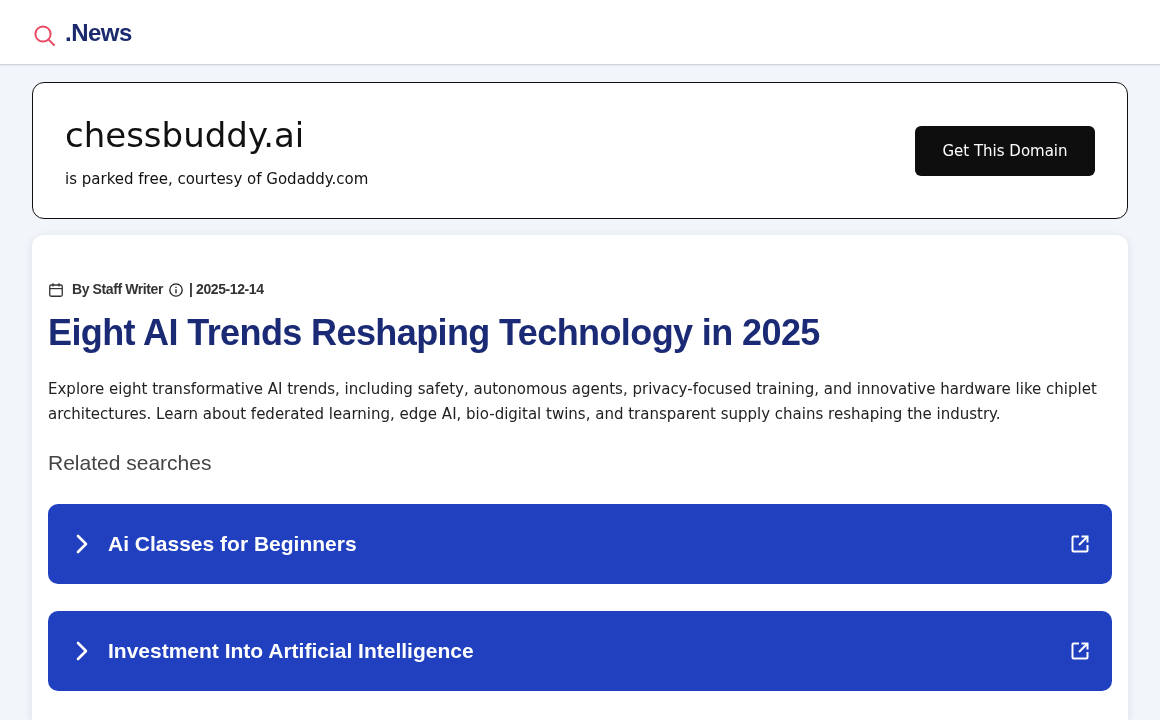 The height and width of the screenshot is (720, 1160). What do you see at coordinates (130, 463) in the screenshot?
I see `related-heading: Related searches` at bounding box center [130, 463].